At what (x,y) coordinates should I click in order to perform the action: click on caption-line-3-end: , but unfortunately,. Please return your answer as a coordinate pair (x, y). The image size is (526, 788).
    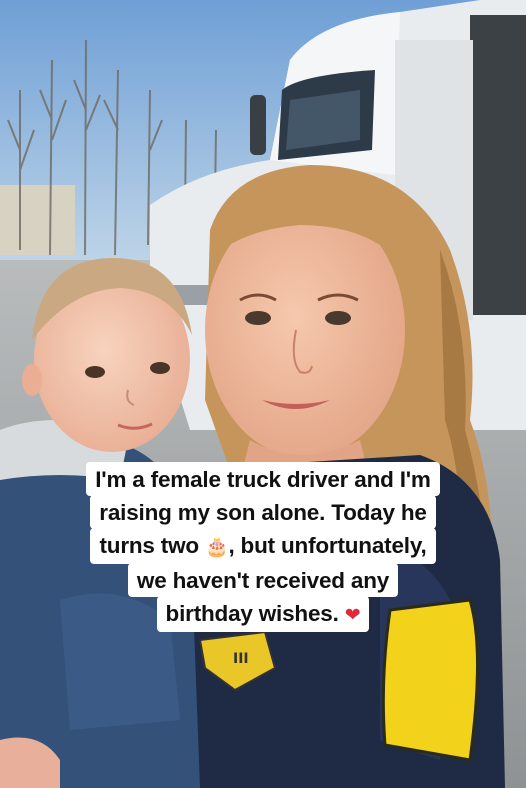
    Looking at the image, I should click on (327, 545).